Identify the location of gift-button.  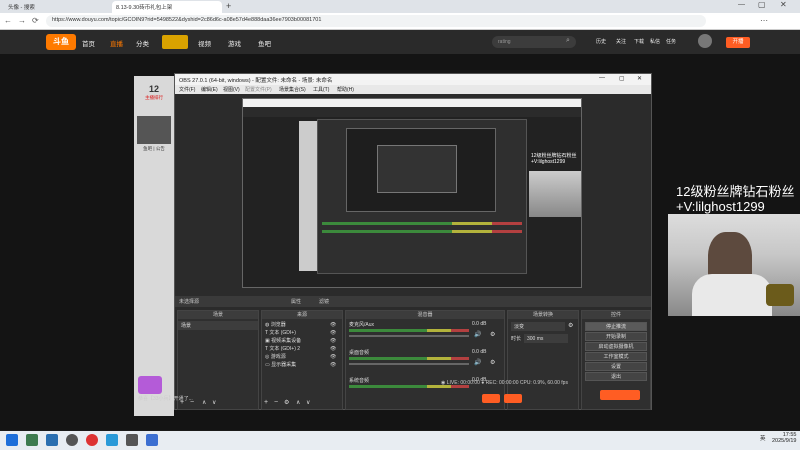
(491, 398).